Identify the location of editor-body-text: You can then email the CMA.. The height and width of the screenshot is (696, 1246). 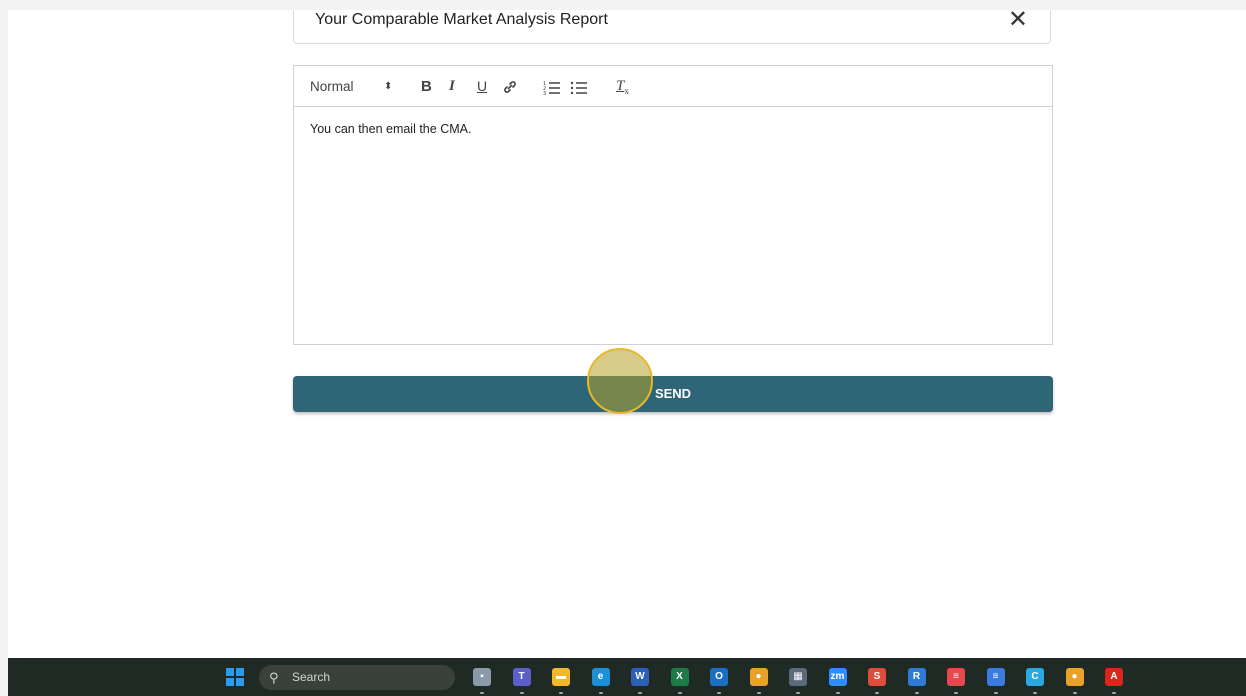
(390, 129).